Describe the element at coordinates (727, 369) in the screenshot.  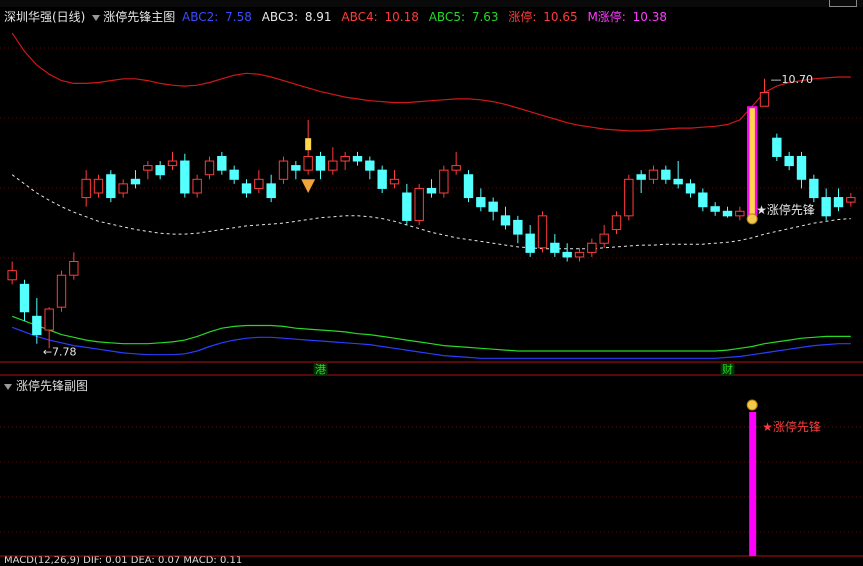
I see `marker-cai: 财` at that location.